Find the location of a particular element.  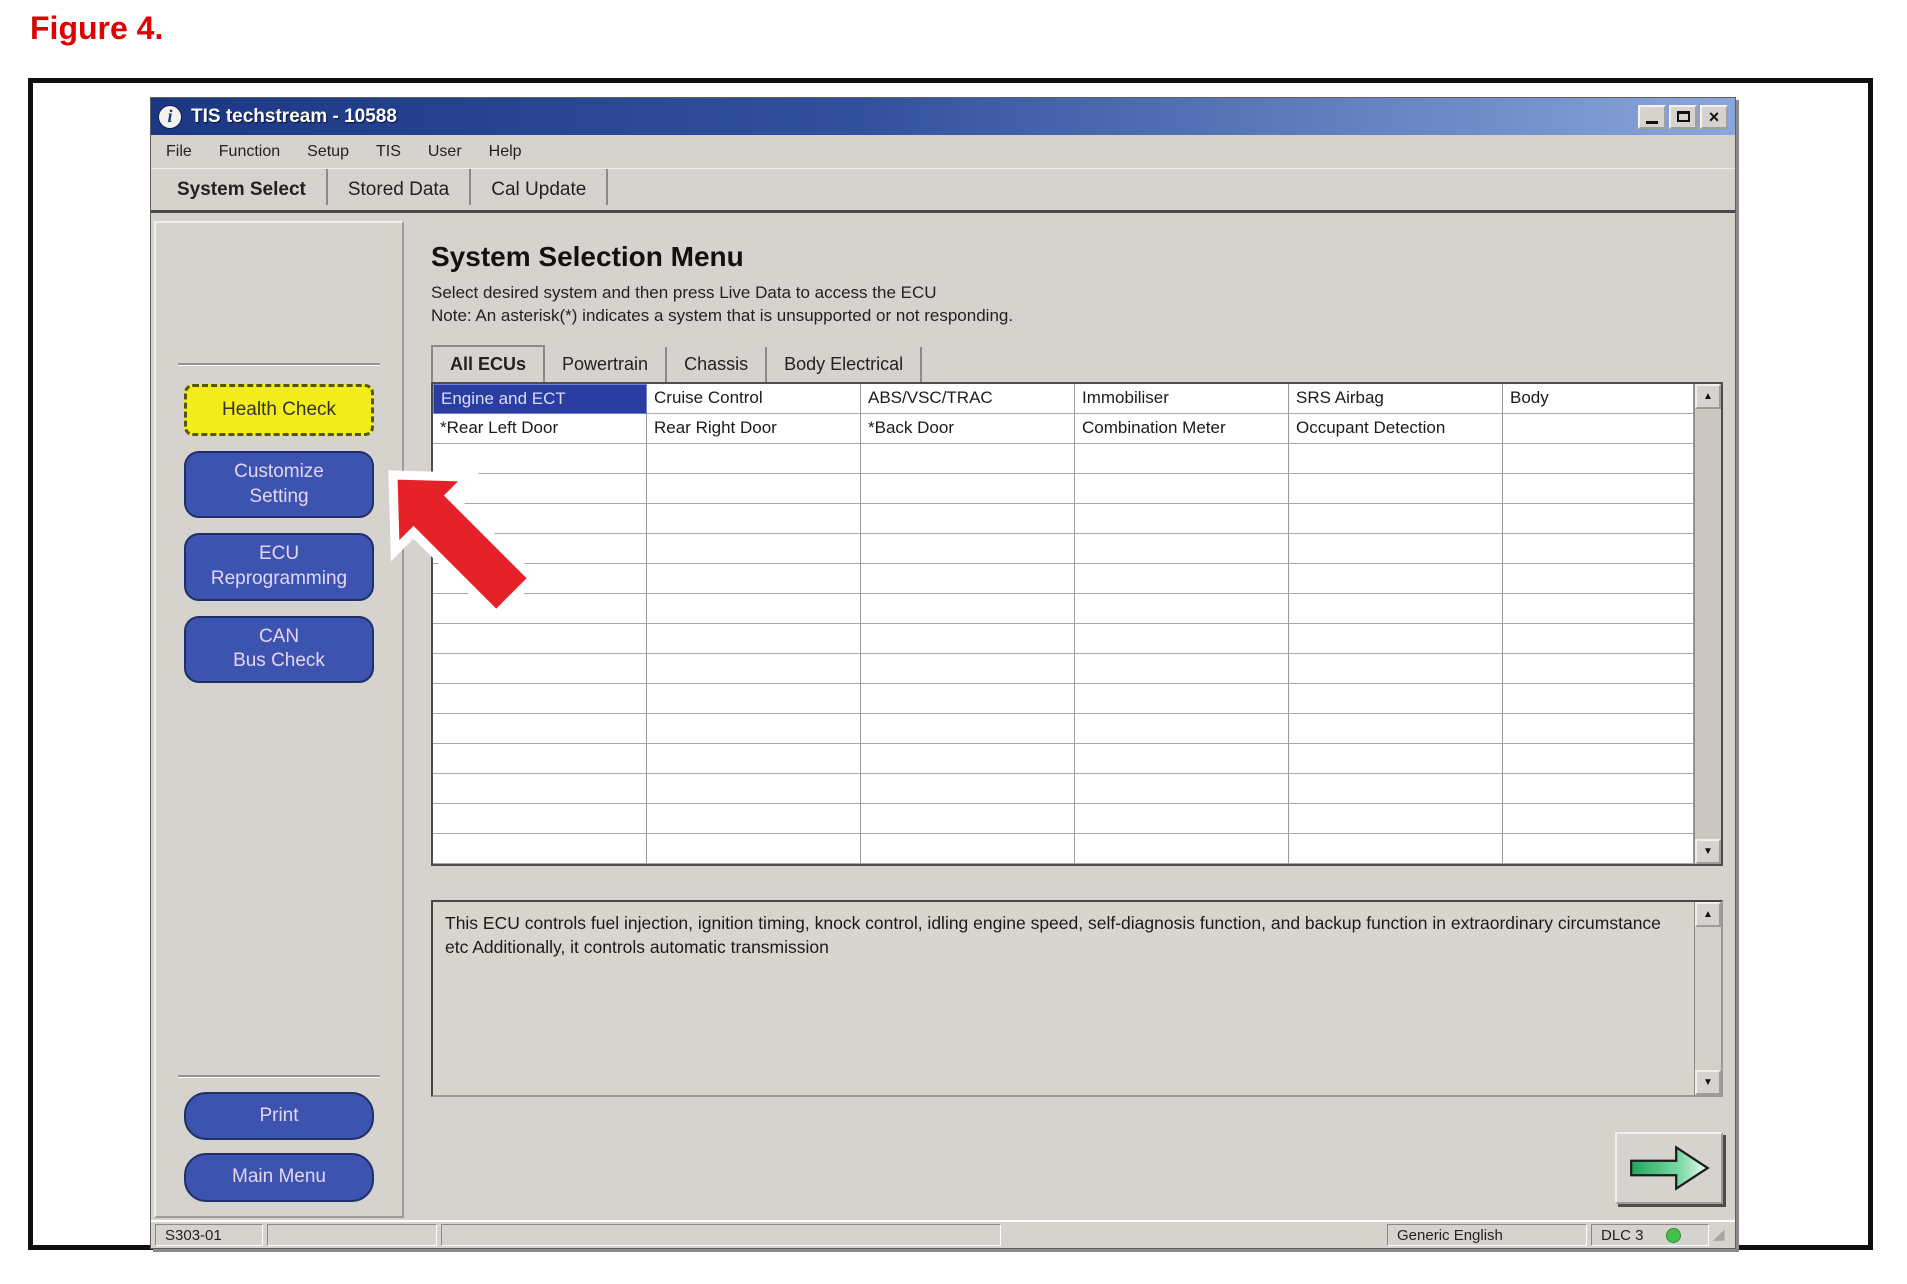

table-cell-occupant-detection: Occupant Detection is located at coordinates (1396, 428).